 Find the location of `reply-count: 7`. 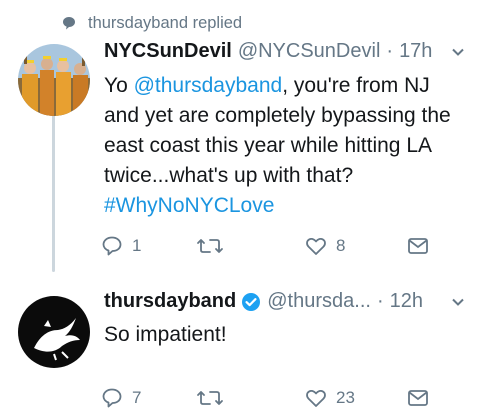

reply-count: 7 is located at coordinates (137, 397).